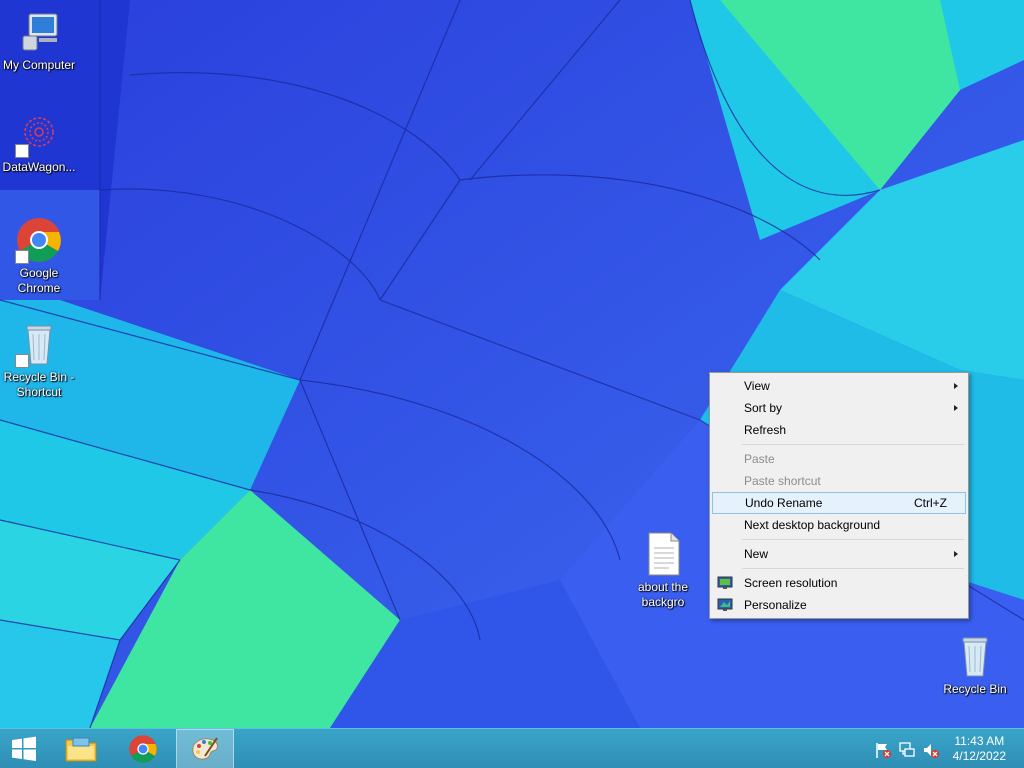 This screenshot has width=1024, height=768. I want to click on menu-item-shortcut: Ctrl+Z, so click(930, 503).